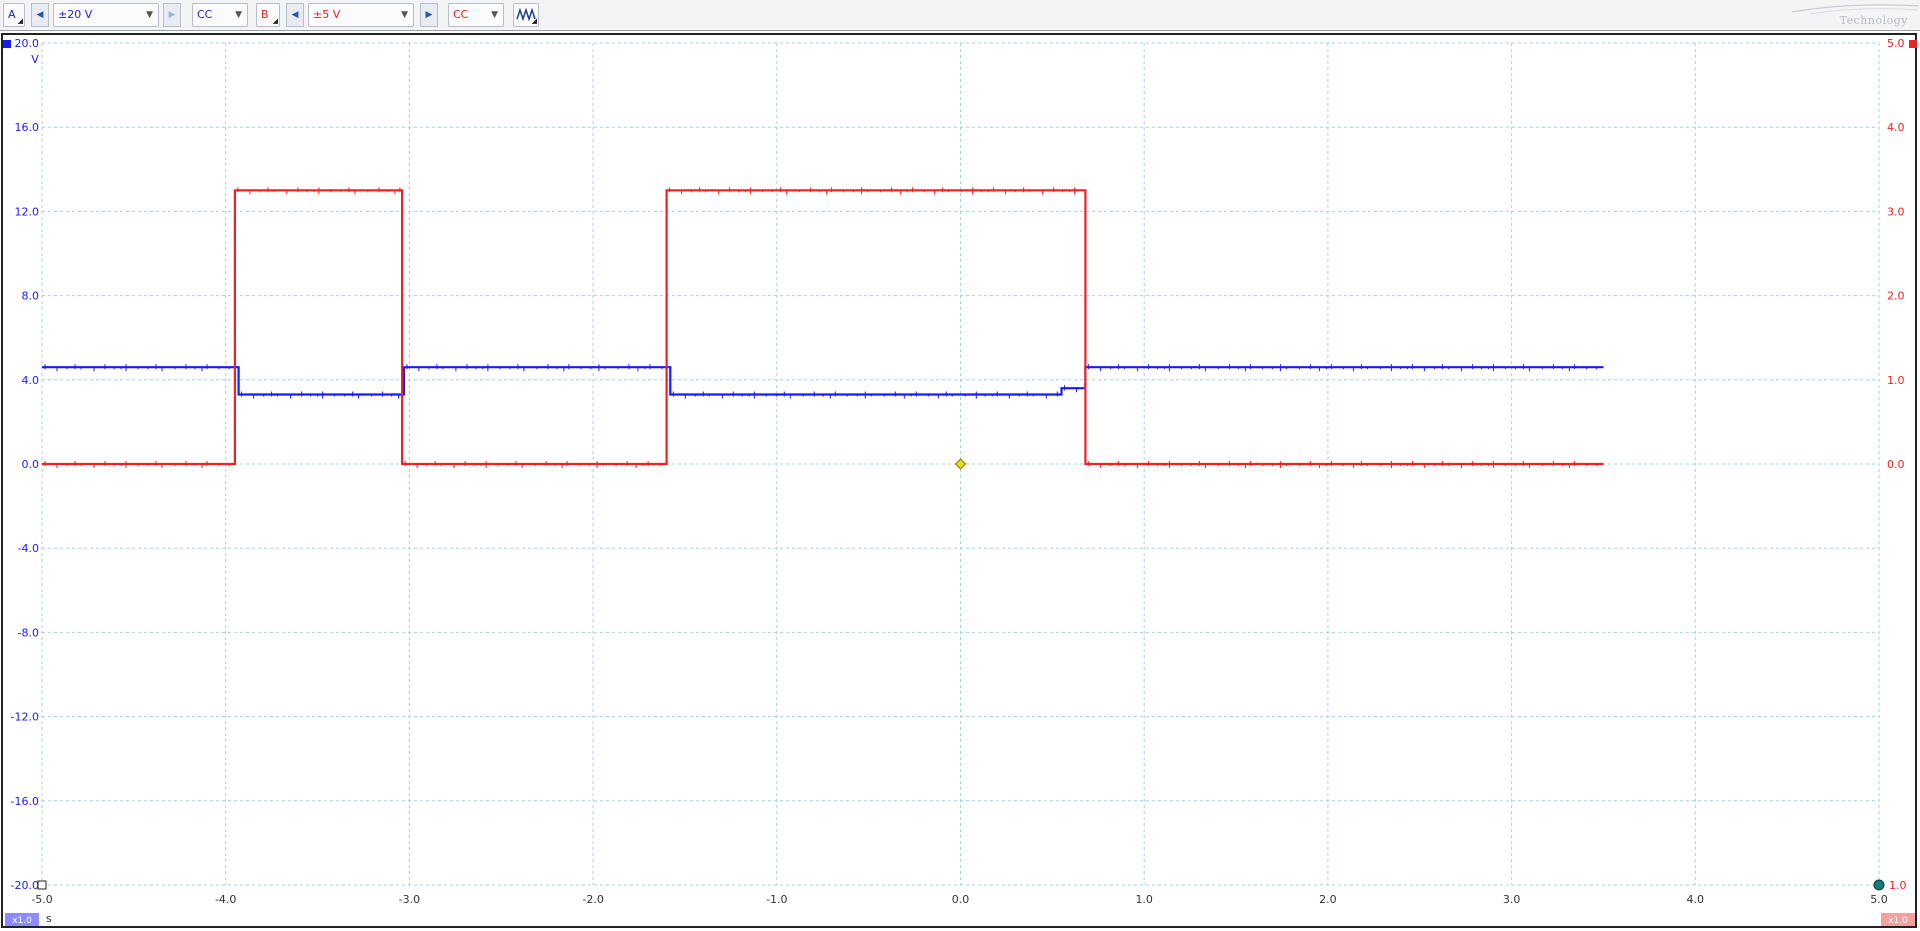  I want to click on left-tick-label: 0.0, so click(31, 464).